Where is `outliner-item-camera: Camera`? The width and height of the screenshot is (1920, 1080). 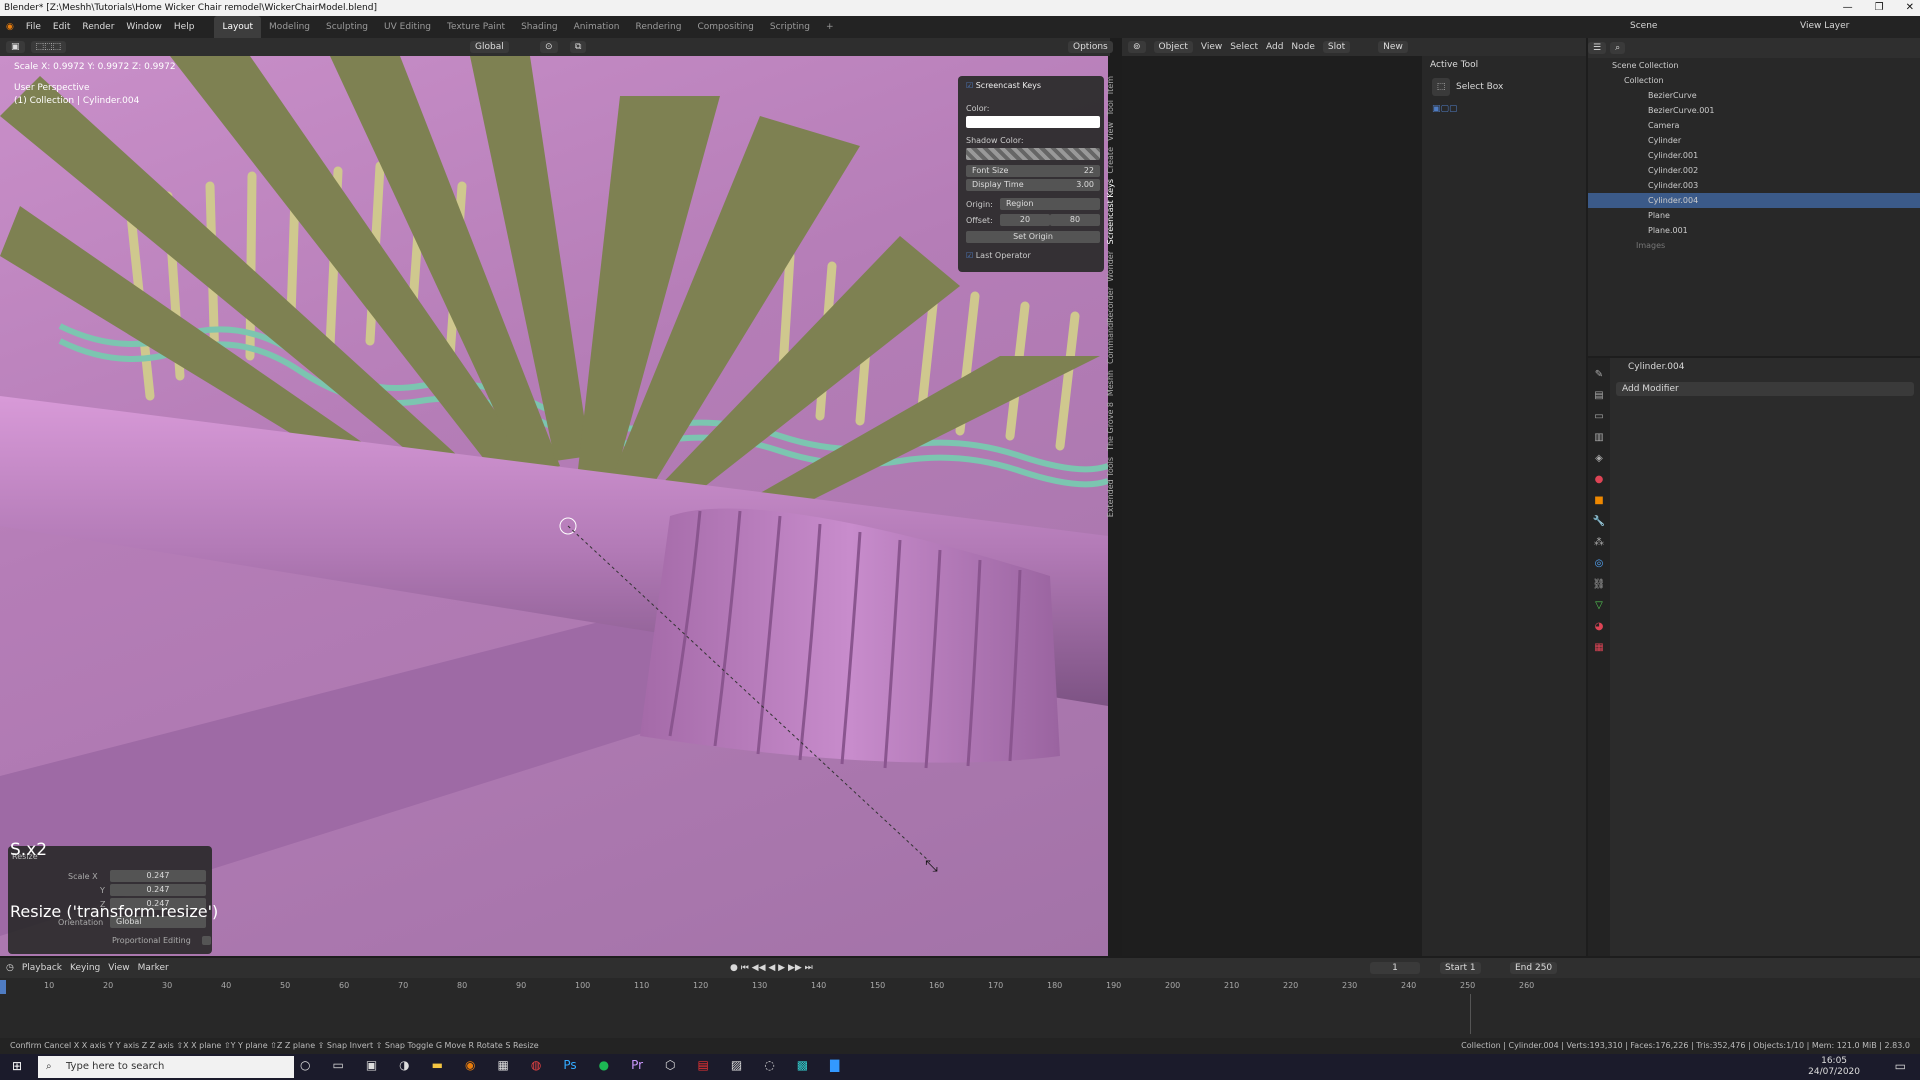 outliner-item-camera: Camera is located at coordinates (1754, 125).